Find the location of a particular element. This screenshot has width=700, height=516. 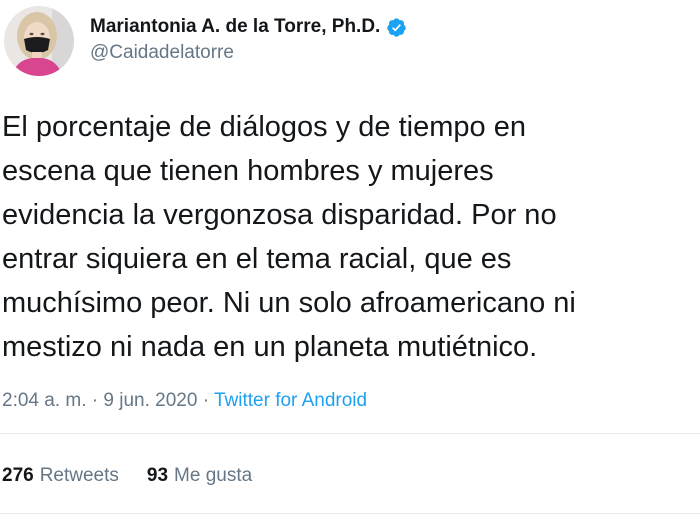

avatar is located at coordinates (39, 41).